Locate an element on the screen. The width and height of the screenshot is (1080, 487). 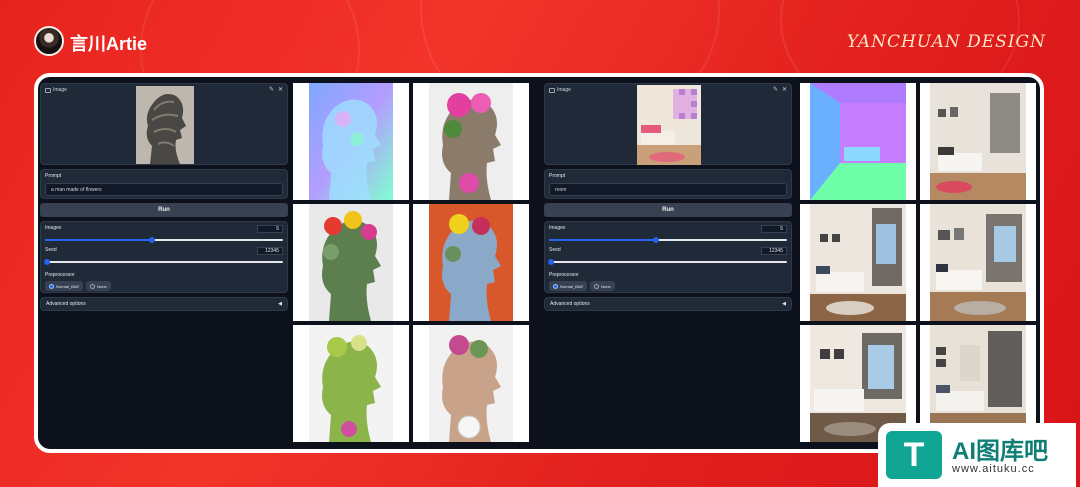
flower-head-white-image is located at coordinates (471, 383).